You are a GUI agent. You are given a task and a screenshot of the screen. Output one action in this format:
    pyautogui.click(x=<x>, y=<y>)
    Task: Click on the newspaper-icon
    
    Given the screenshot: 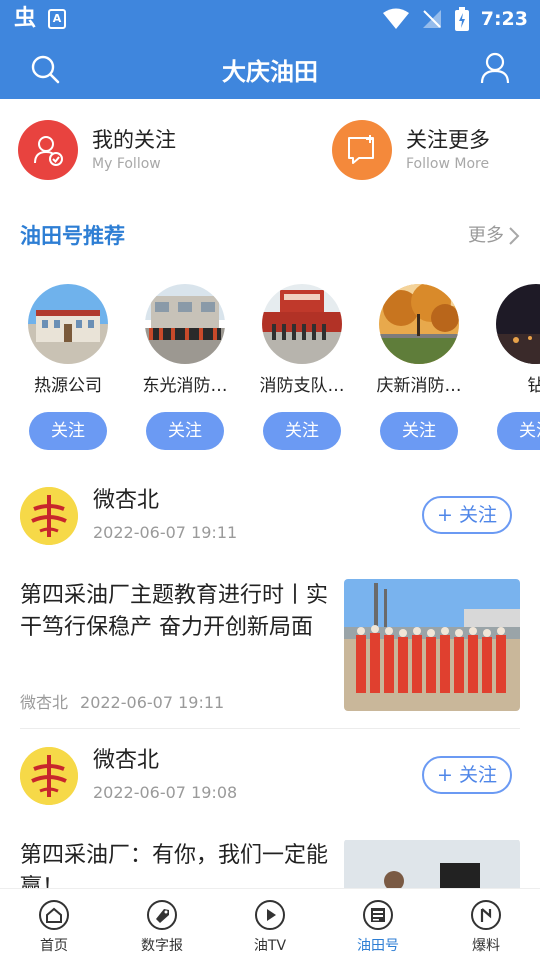 What is the action you would take?
    pyautogui.click(x=378, y=915)
    